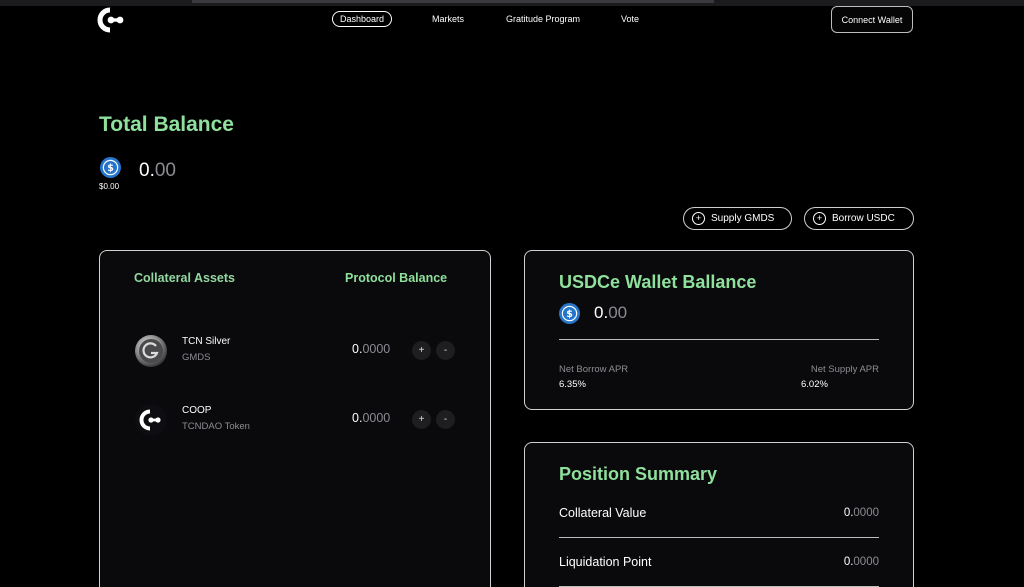 Image resolution: width=1024 pixels, height=587 pixels. What do you see at coordinates (605, 562) in the screenshot?
I see `liquidation-point-label: Liquidation Point` at bounding box center [605, 562].